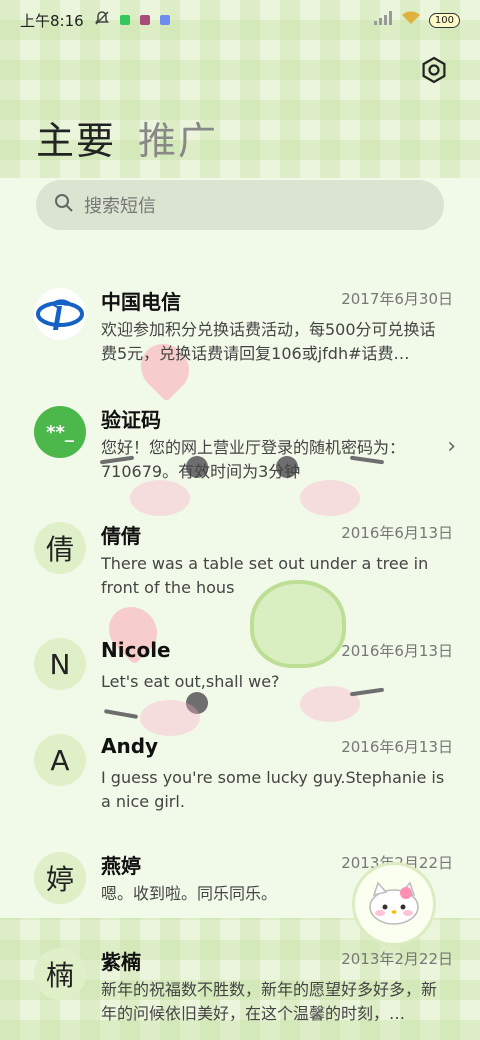 The height and width of the screenshot is (1040, 480). Describe the element at coordinates (240, 205) in the screenshot. I see `search-bar: 搜索短信` at that location.